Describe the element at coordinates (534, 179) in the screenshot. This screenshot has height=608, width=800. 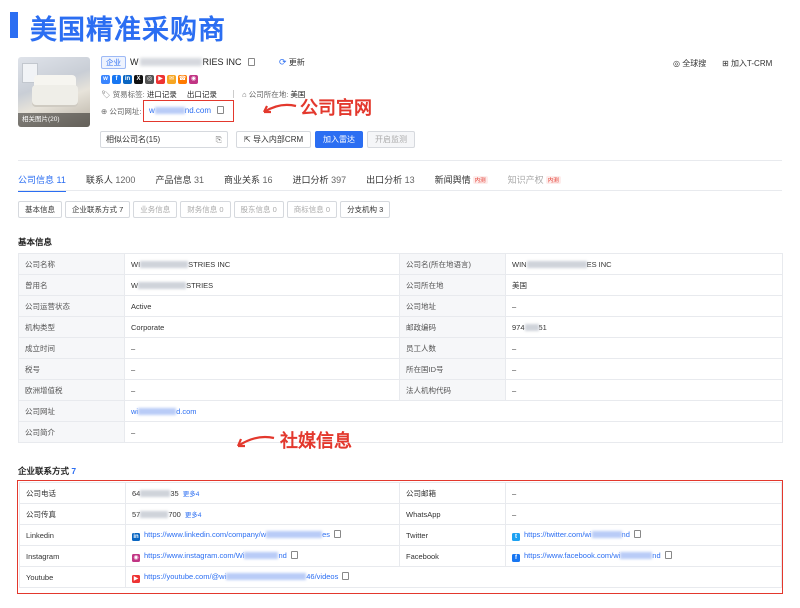
I see `tab-ip: 知识产权 内测` at that location.